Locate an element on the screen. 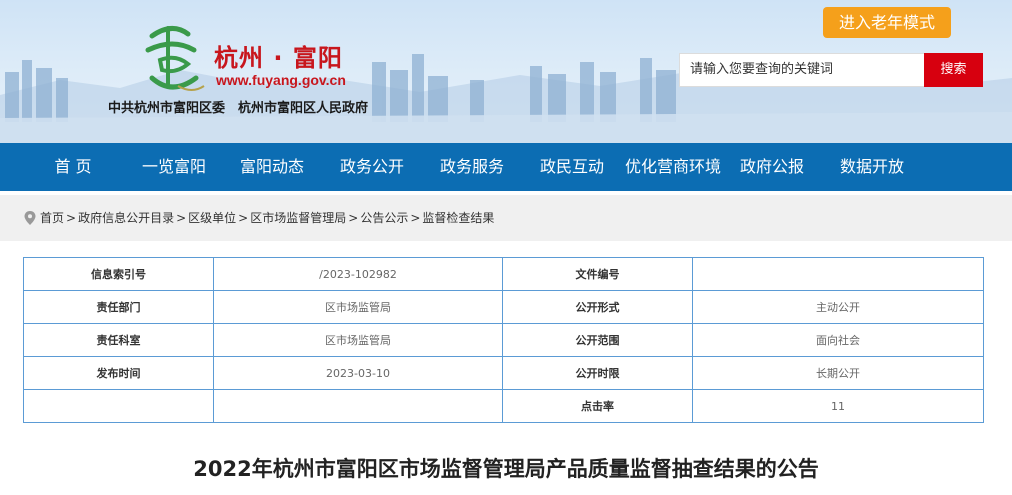 The image size is (1012, 495). breadcrumb-item-announcements: 公告公示 is located at coordinates (384, 218).